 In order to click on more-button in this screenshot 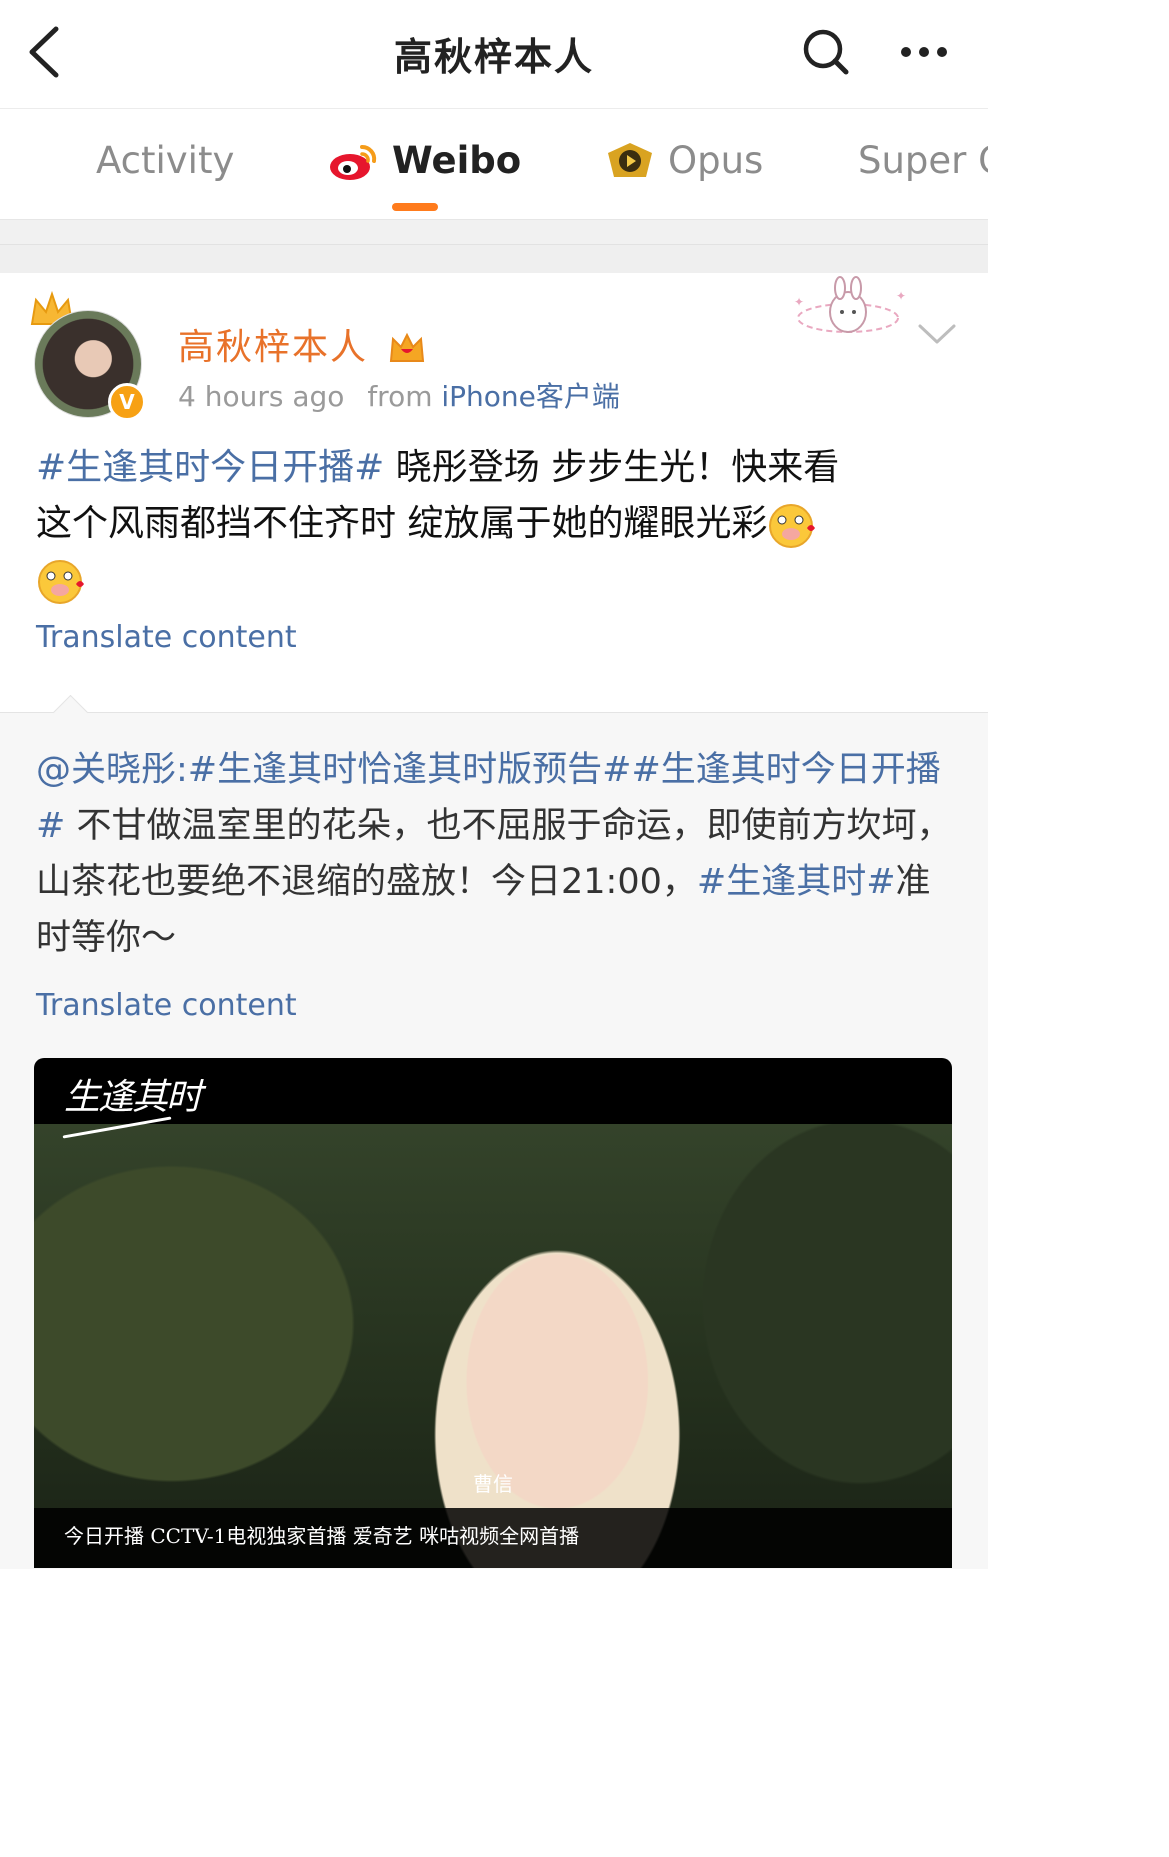, I will do `click(924, 52)`.